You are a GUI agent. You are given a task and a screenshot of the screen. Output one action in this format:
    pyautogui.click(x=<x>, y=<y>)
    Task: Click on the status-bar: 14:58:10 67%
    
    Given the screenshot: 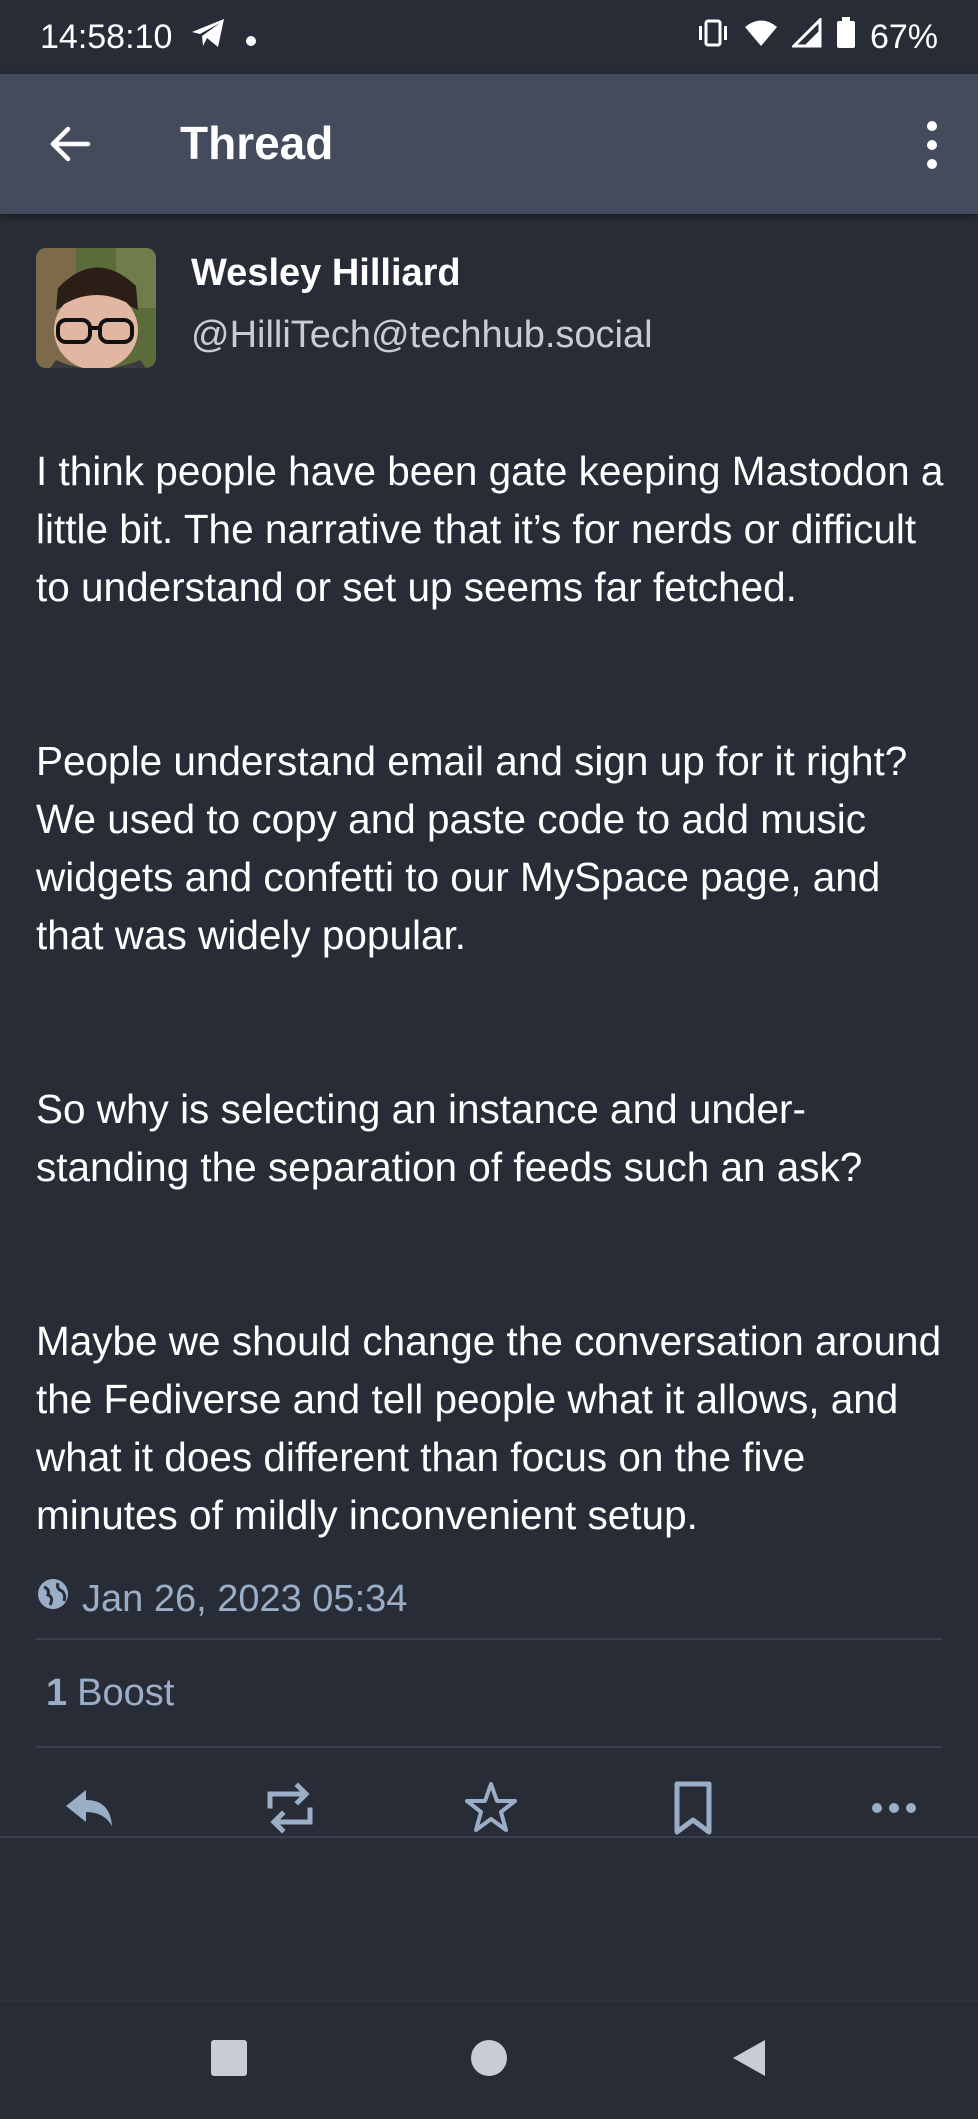 What is the action you would take?
    pyautogui.click(x=489, y=37)
    